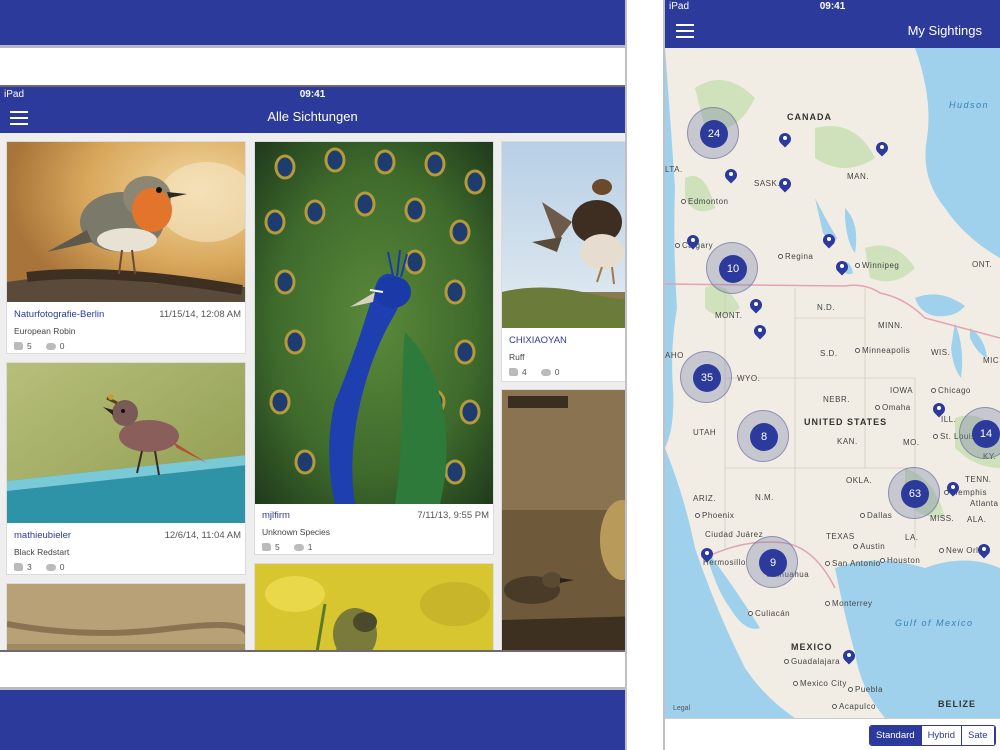 The height and width of the screenshot is (750, 1000). I want to click on region-label: MONT., so click(729, 315).